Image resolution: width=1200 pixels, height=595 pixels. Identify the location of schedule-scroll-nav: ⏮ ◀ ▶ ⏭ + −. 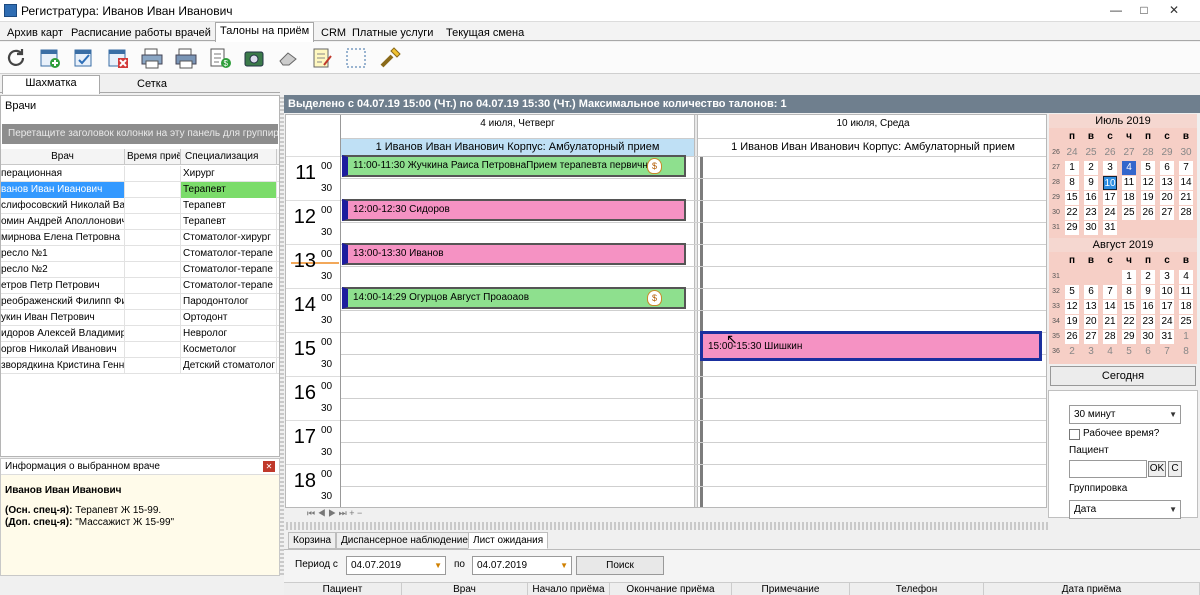
(666, 513).